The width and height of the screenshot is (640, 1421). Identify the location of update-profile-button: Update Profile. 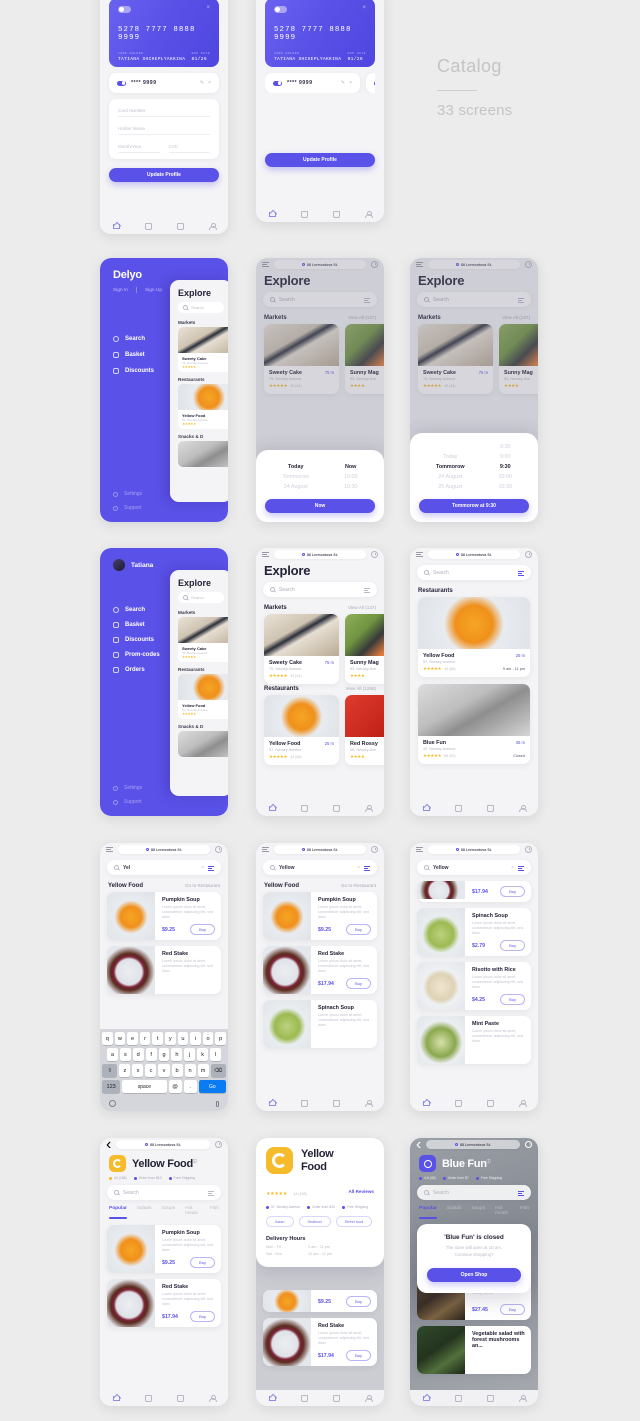
(320, 160).